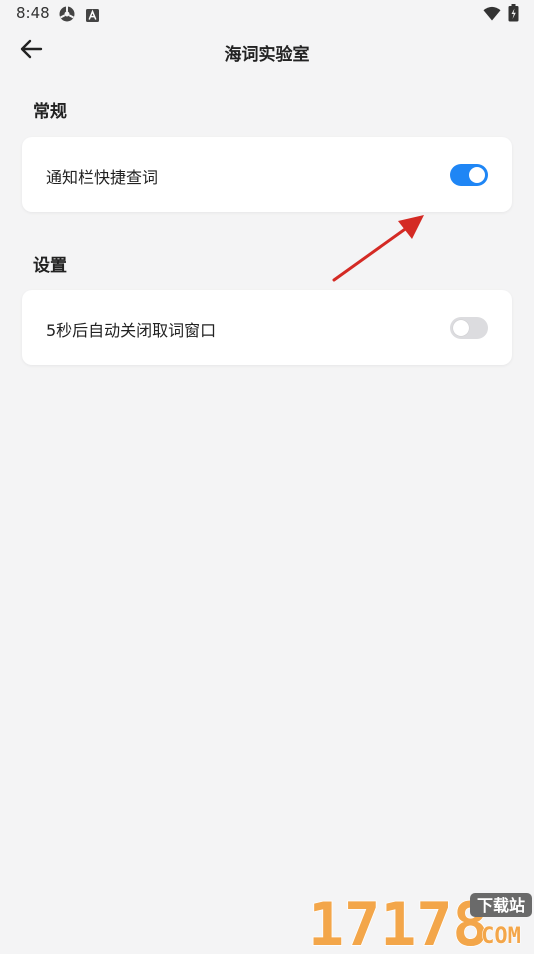 The width and height of the screenshot is (534, 954). What do you see at coordinates (50, 112) in the screenshot?
I see `section-header-general: 常规` at bounding box center [50, 112].